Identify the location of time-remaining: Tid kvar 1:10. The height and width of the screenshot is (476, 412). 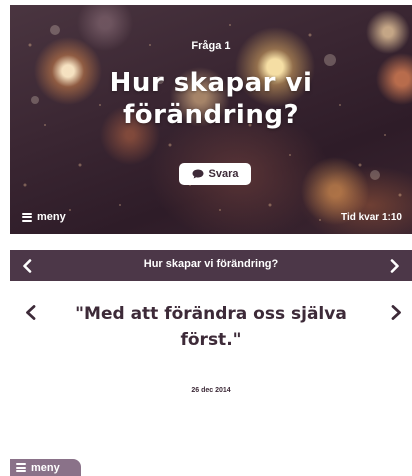
(371, 217).